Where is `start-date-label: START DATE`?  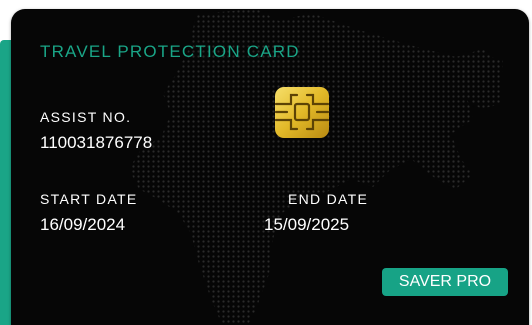 start-date-label: START DATE is located at coordinates (89, 199).